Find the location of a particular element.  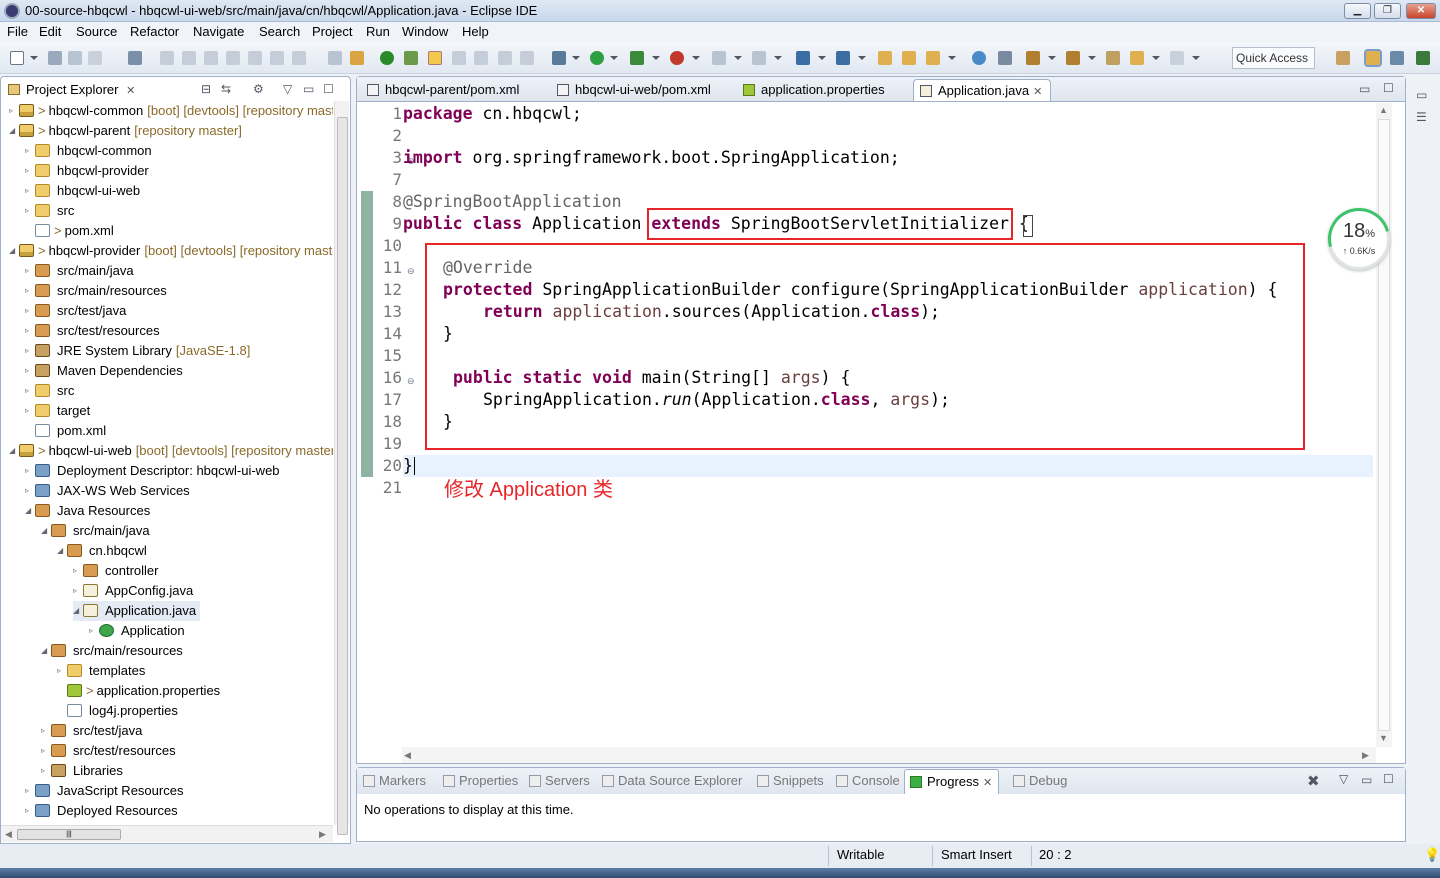

tree-item: ▹ controller is located at coordinates (117, 571).